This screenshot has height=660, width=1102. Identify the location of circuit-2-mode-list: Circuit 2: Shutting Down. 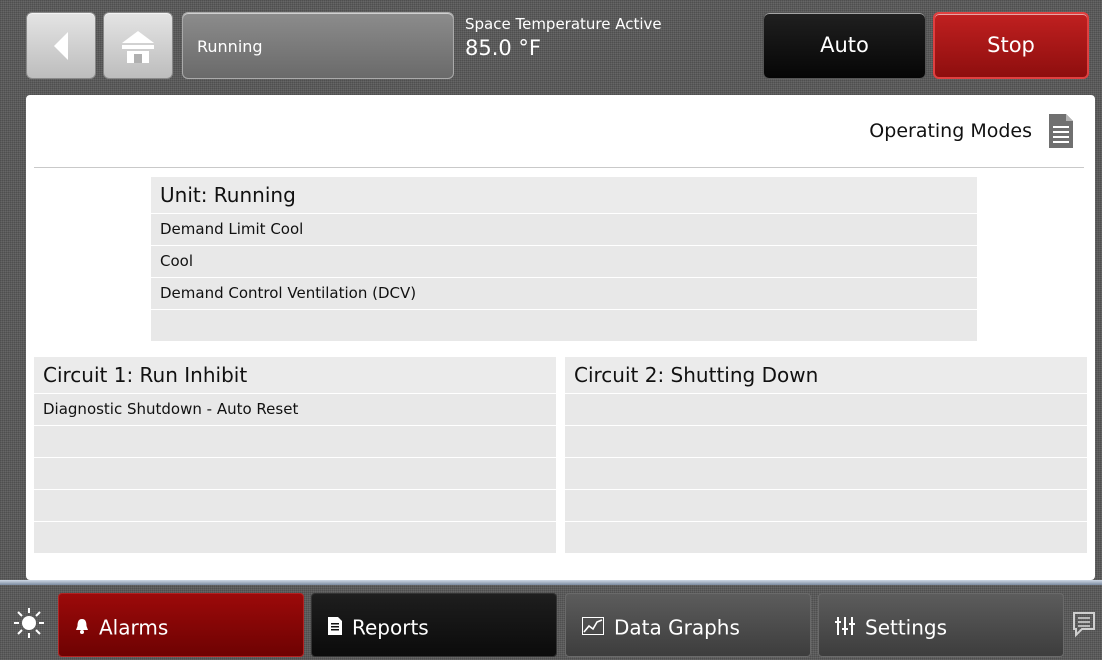
(826, 455).